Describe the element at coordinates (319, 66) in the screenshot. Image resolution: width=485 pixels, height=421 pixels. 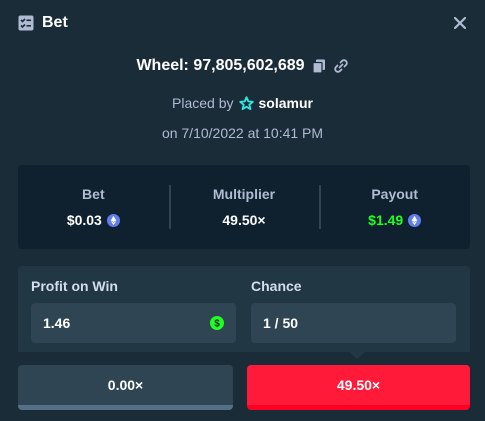
I see `copy-icon` at that location.